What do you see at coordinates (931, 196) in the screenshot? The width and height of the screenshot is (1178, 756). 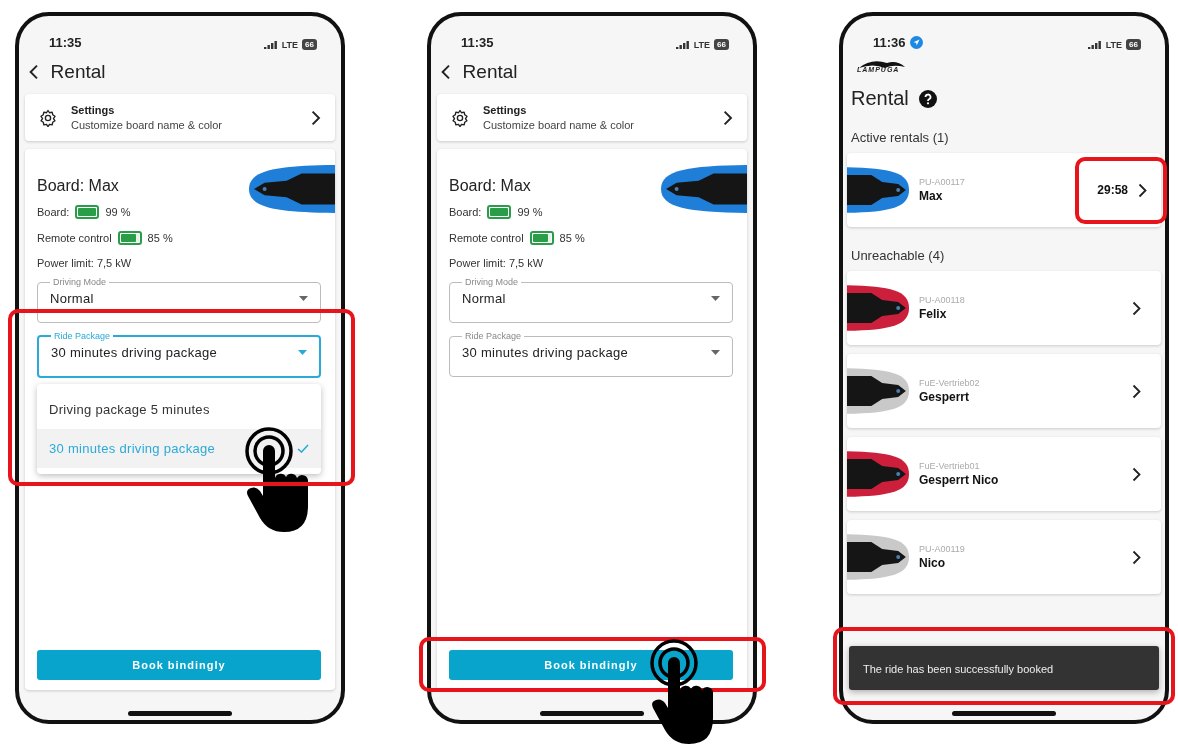 I see `board-name: Max` at bounding box center [931, 196].